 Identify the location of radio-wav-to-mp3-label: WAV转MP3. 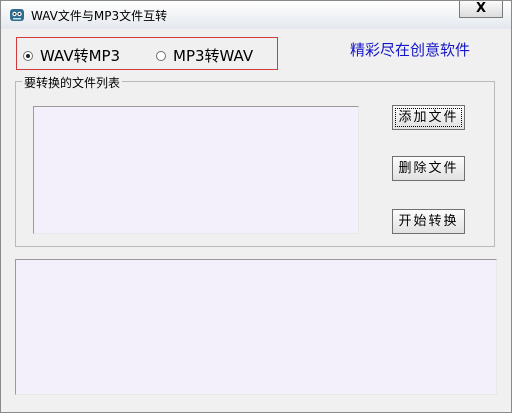
(80, 56).